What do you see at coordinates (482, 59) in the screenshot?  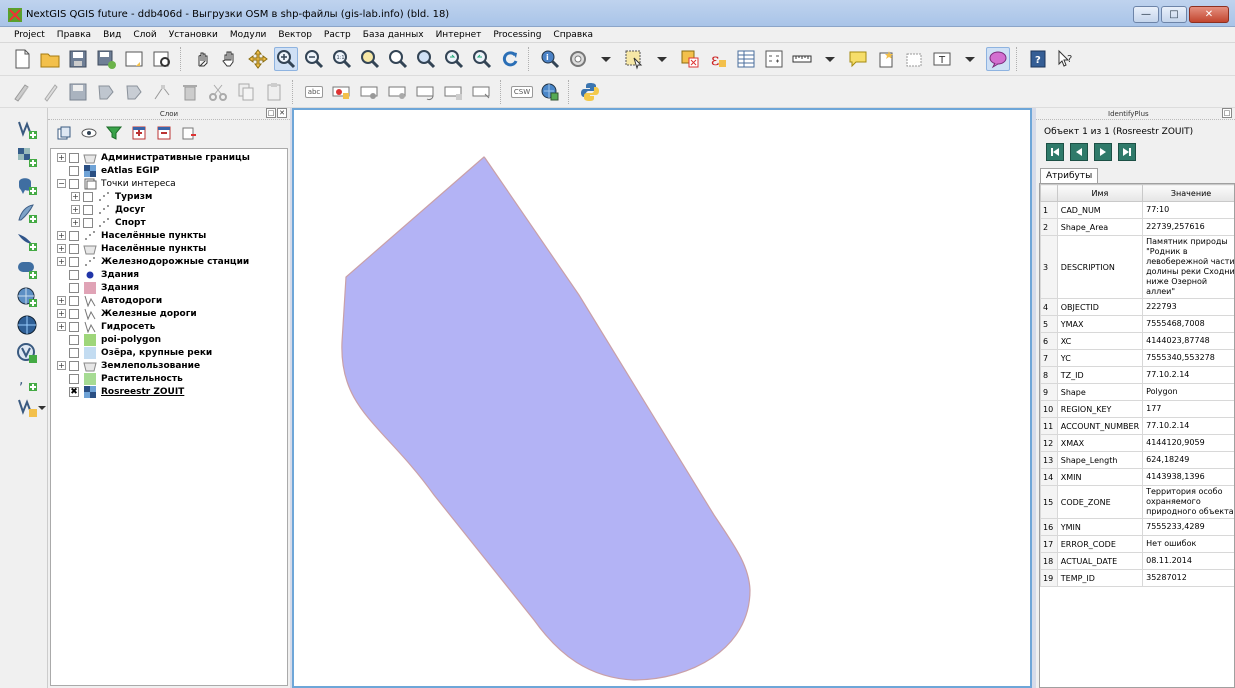 I see `zoom-next-icon` at bounding box center [482, 59].